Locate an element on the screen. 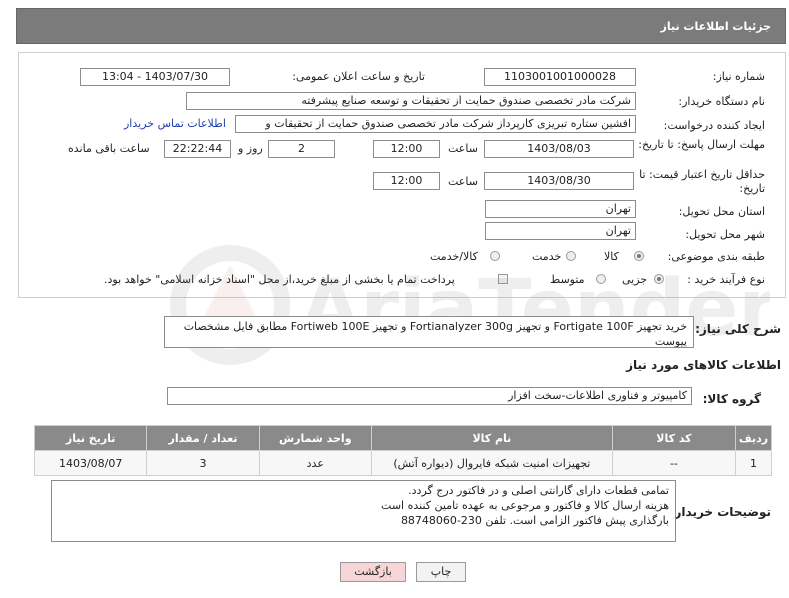 This screenshot has height=598, width=789. announce-date-label: تاریخ و ساعت اعلان عمومی: is located at coordinates (358, 76).